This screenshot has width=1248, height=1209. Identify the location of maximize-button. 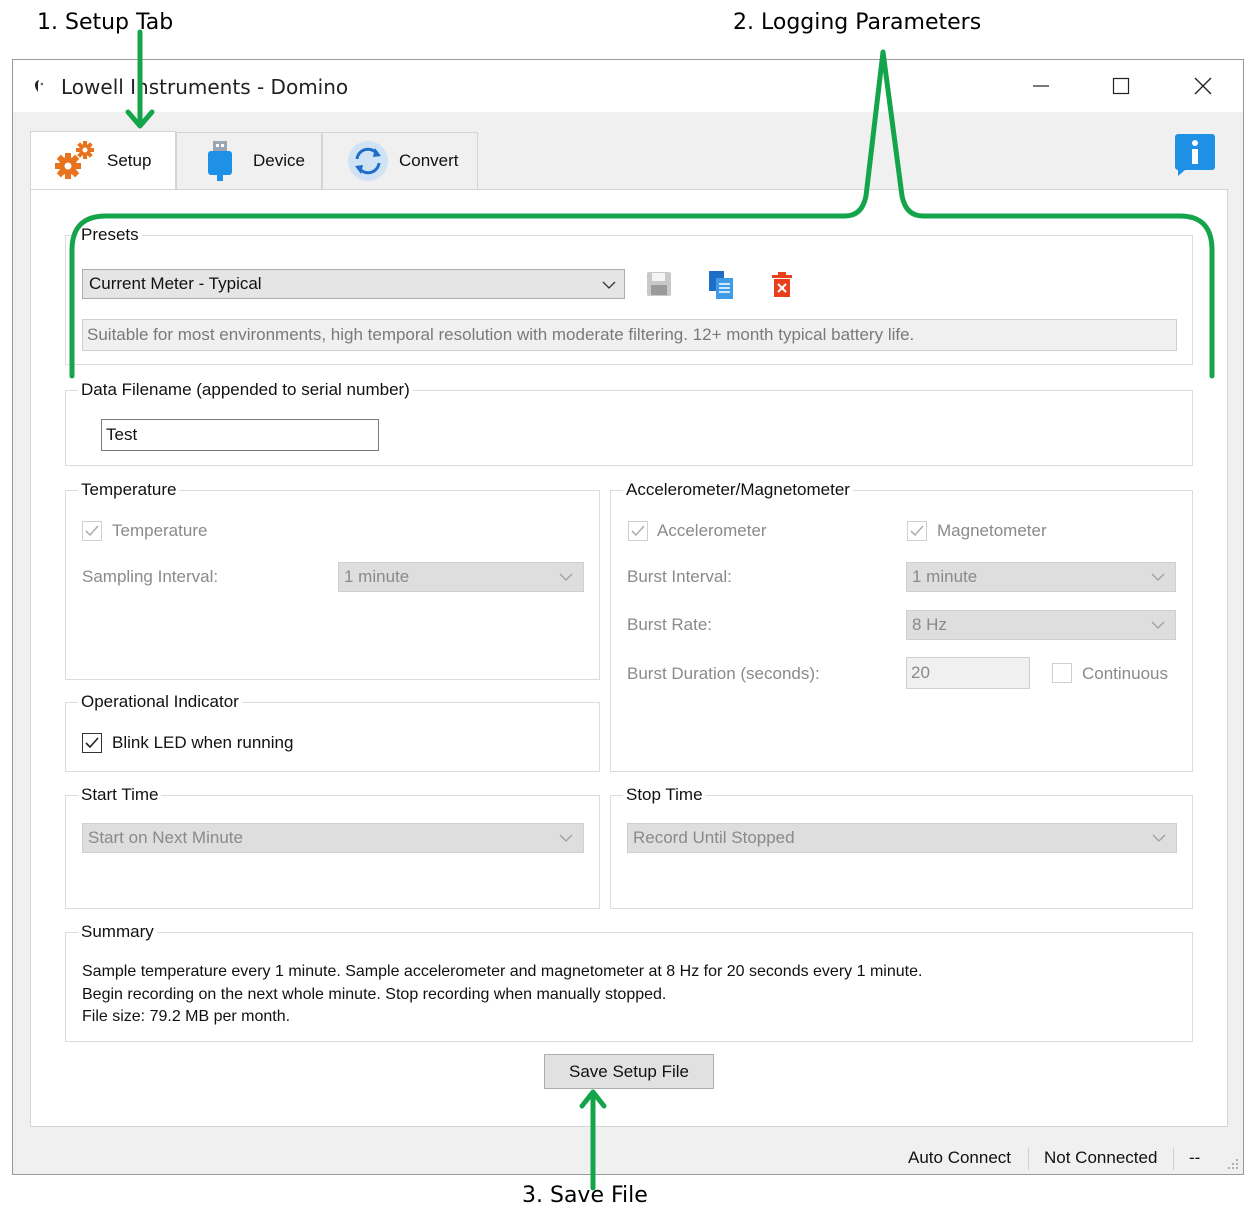
(1121, 86).